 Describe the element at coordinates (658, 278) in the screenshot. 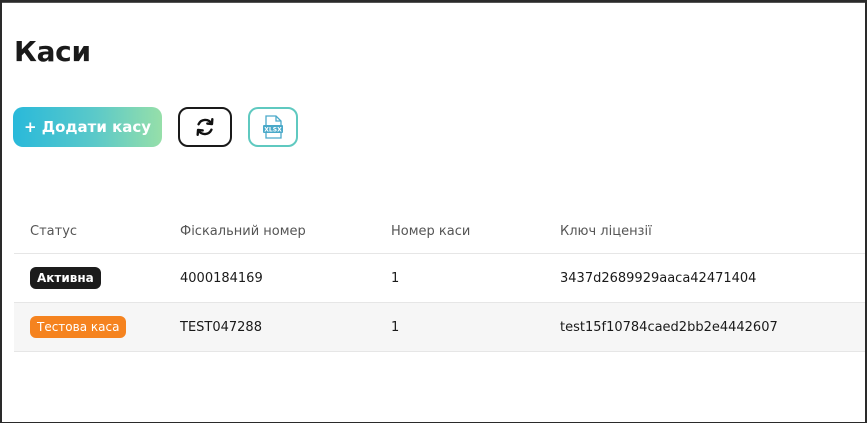

I see `license-key-cell: 3437d2689929aaca42471404` at that location.